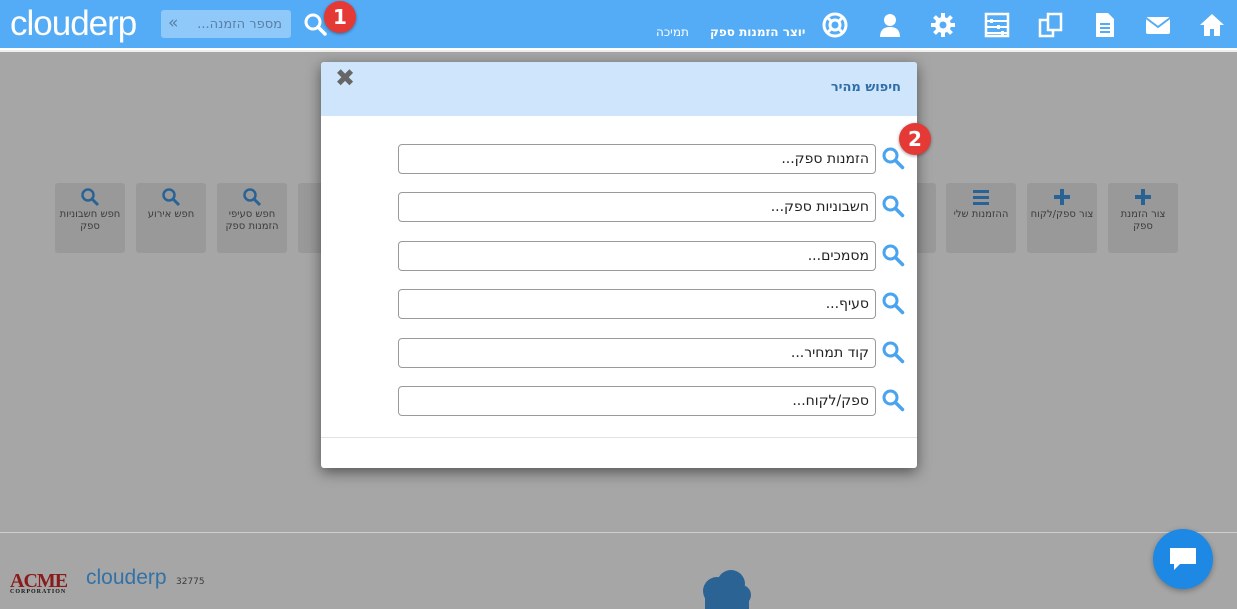 This screenshot has width=1237, height=609. I want to click on modal-header: חיפוש מהיר ✖, so click(619, 89).